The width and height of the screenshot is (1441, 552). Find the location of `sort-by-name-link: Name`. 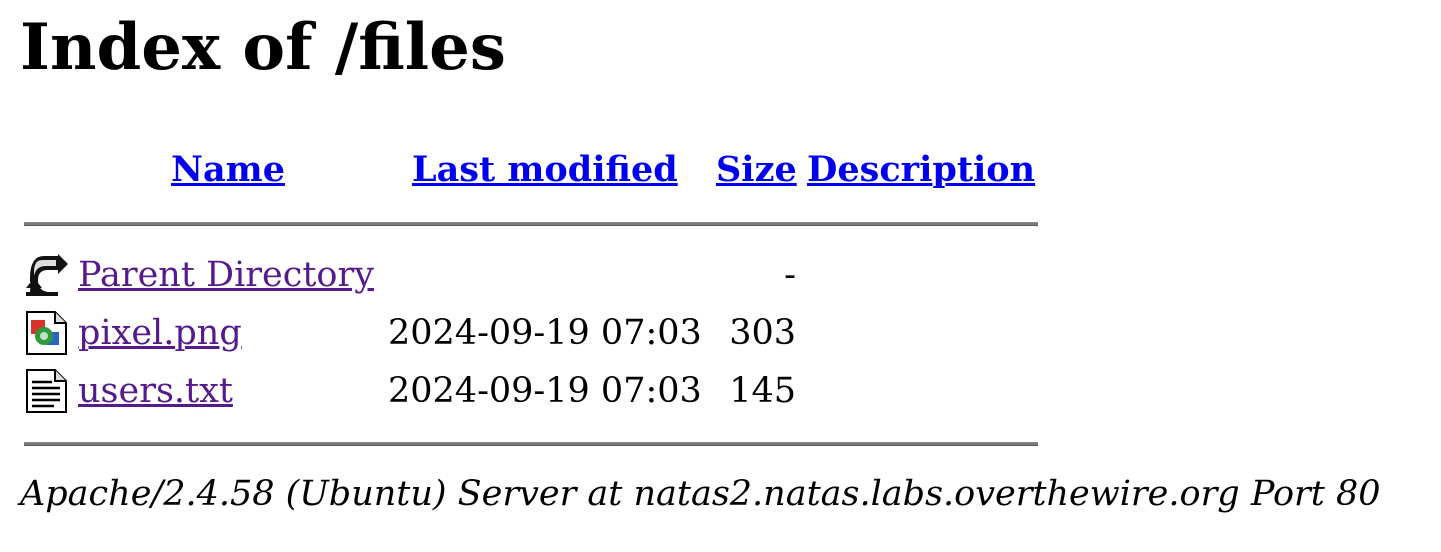

sort-by-name-link: Name is located at coordinates (228, 170).